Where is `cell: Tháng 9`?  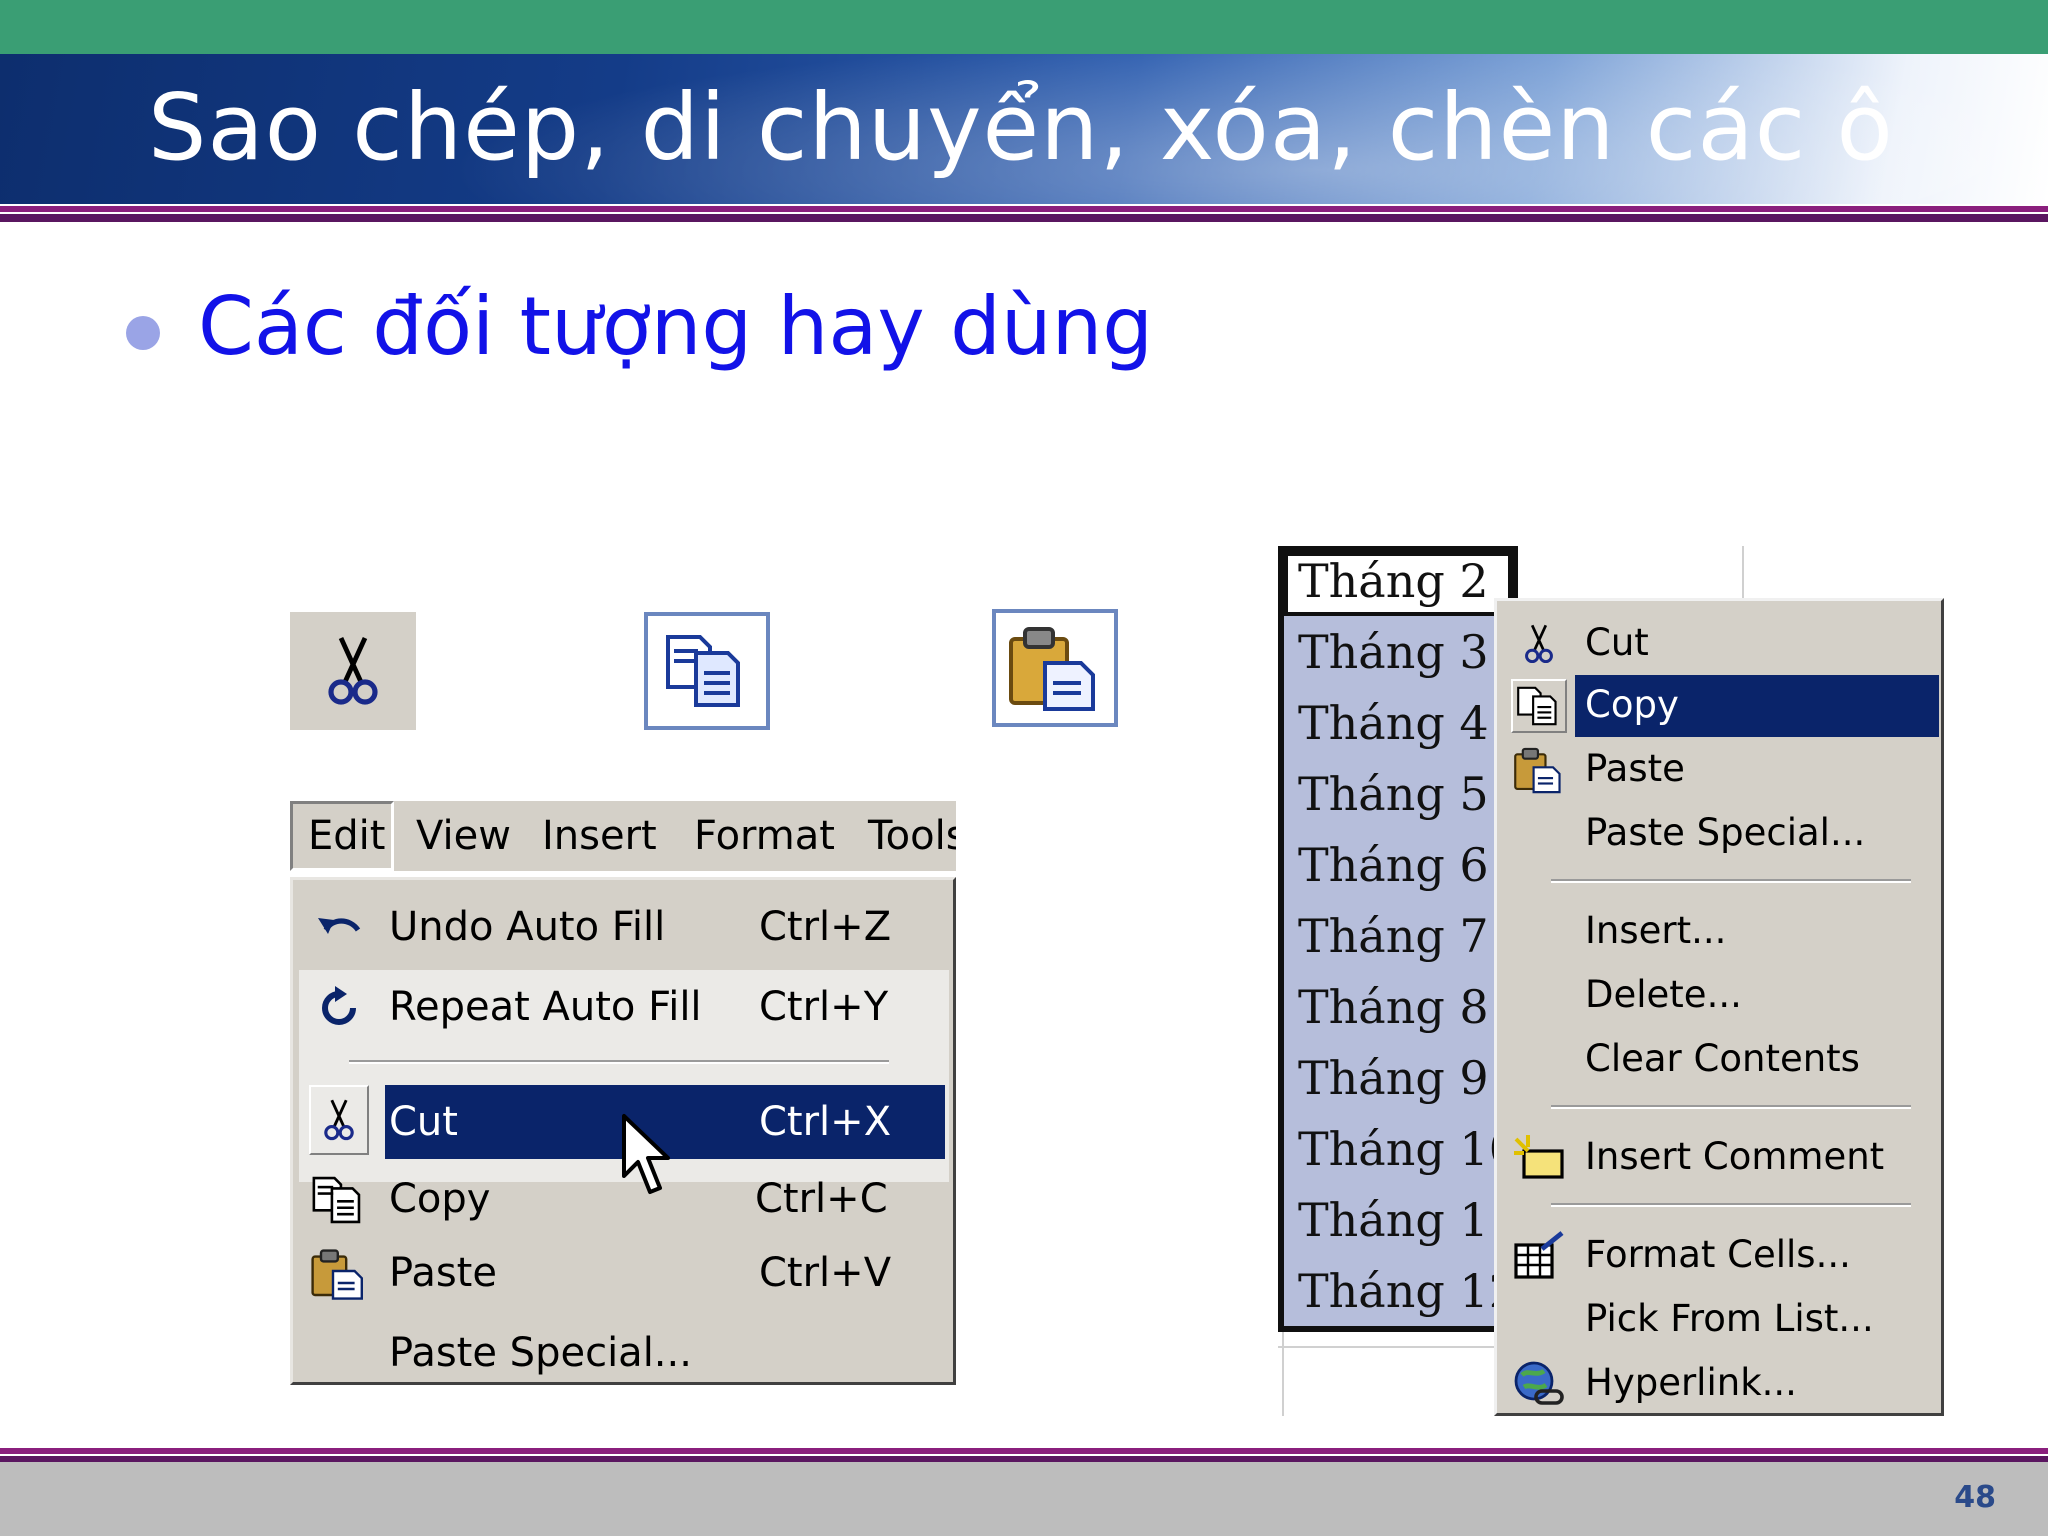
cell: Tháng 9 is located at coordinates (1393, 1078).